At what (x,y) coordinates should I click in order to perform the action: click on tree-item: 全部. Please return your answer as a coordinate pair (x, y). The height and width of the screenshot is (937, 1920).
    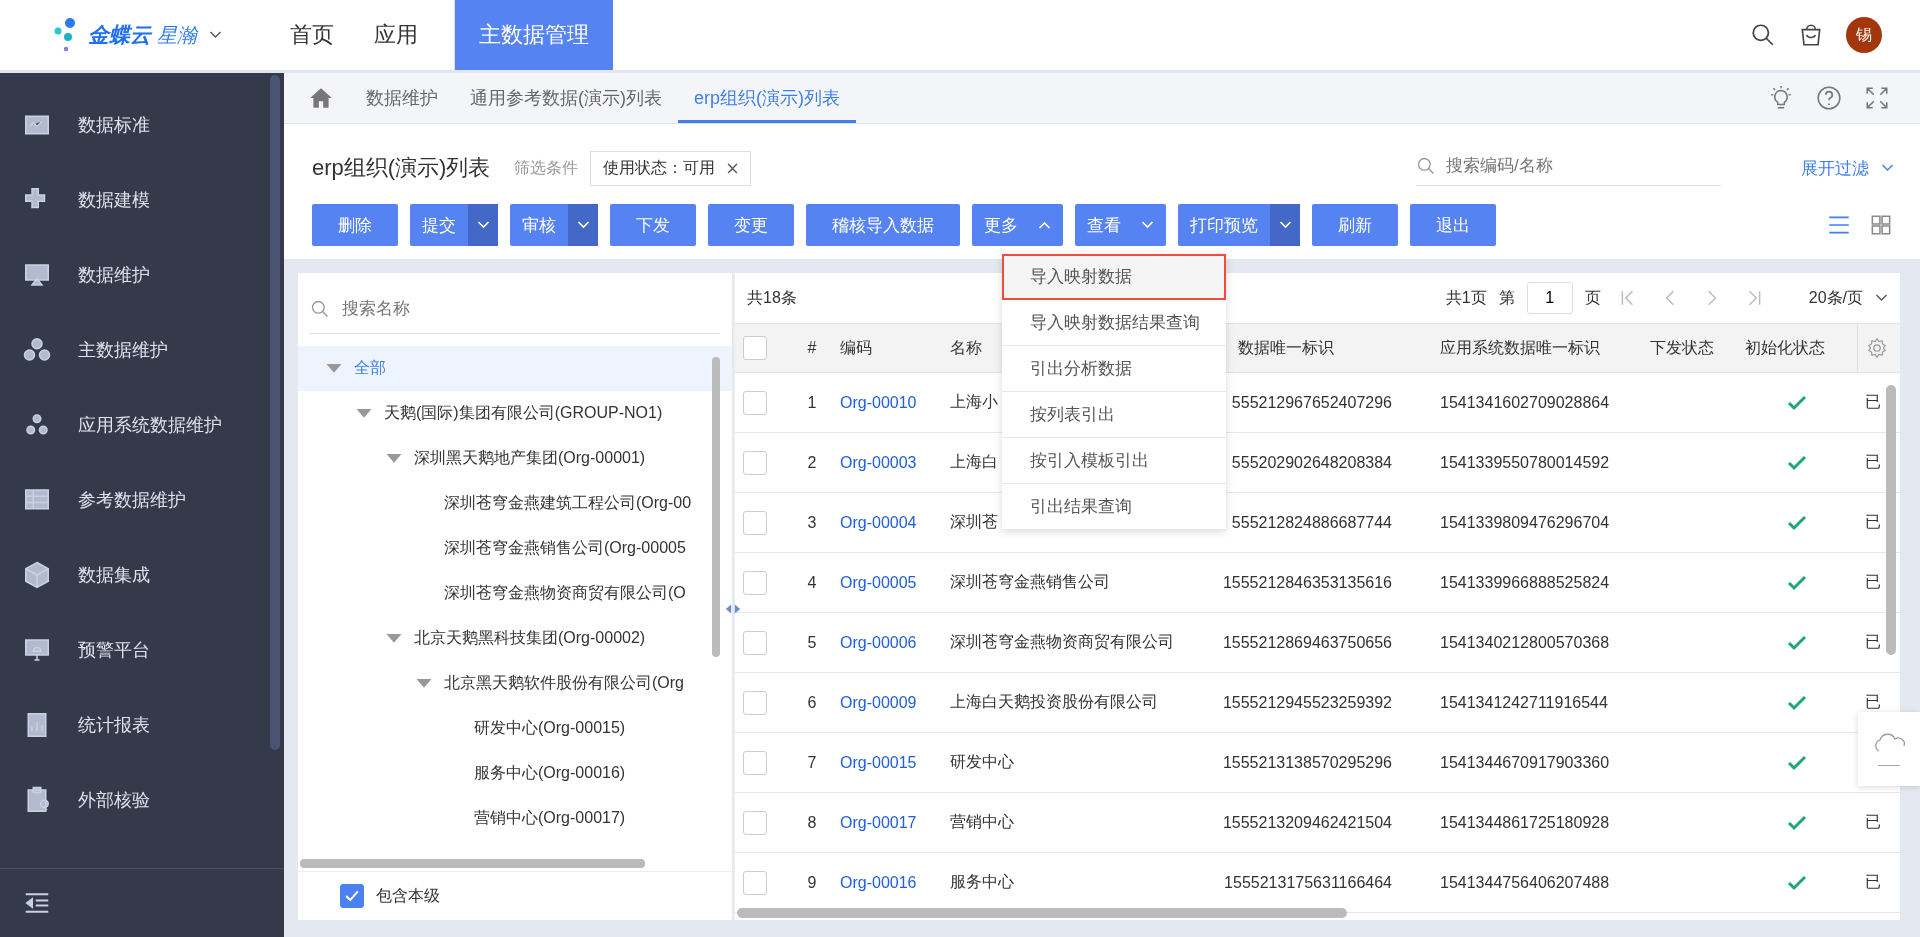
    Looking at the image, I should click on (515, 368).